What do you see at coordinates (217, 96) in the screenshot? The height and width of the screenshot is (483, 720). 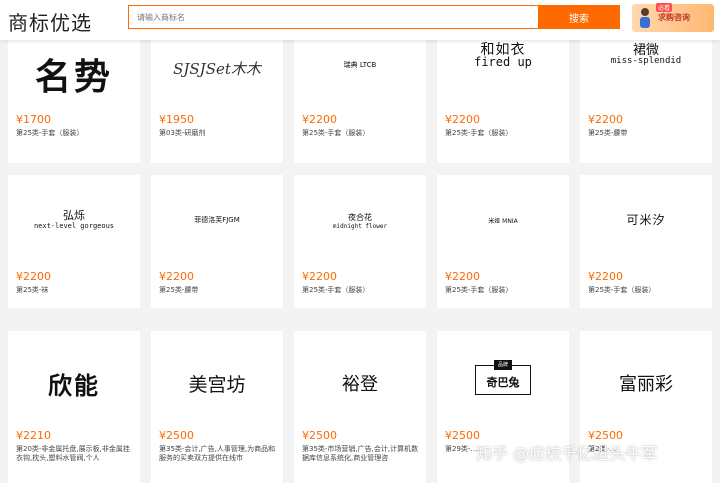 I see `trademark-card: SJSJSet木木 ¥1950 第03类-研磨剂` at bounding box center [217, 96].